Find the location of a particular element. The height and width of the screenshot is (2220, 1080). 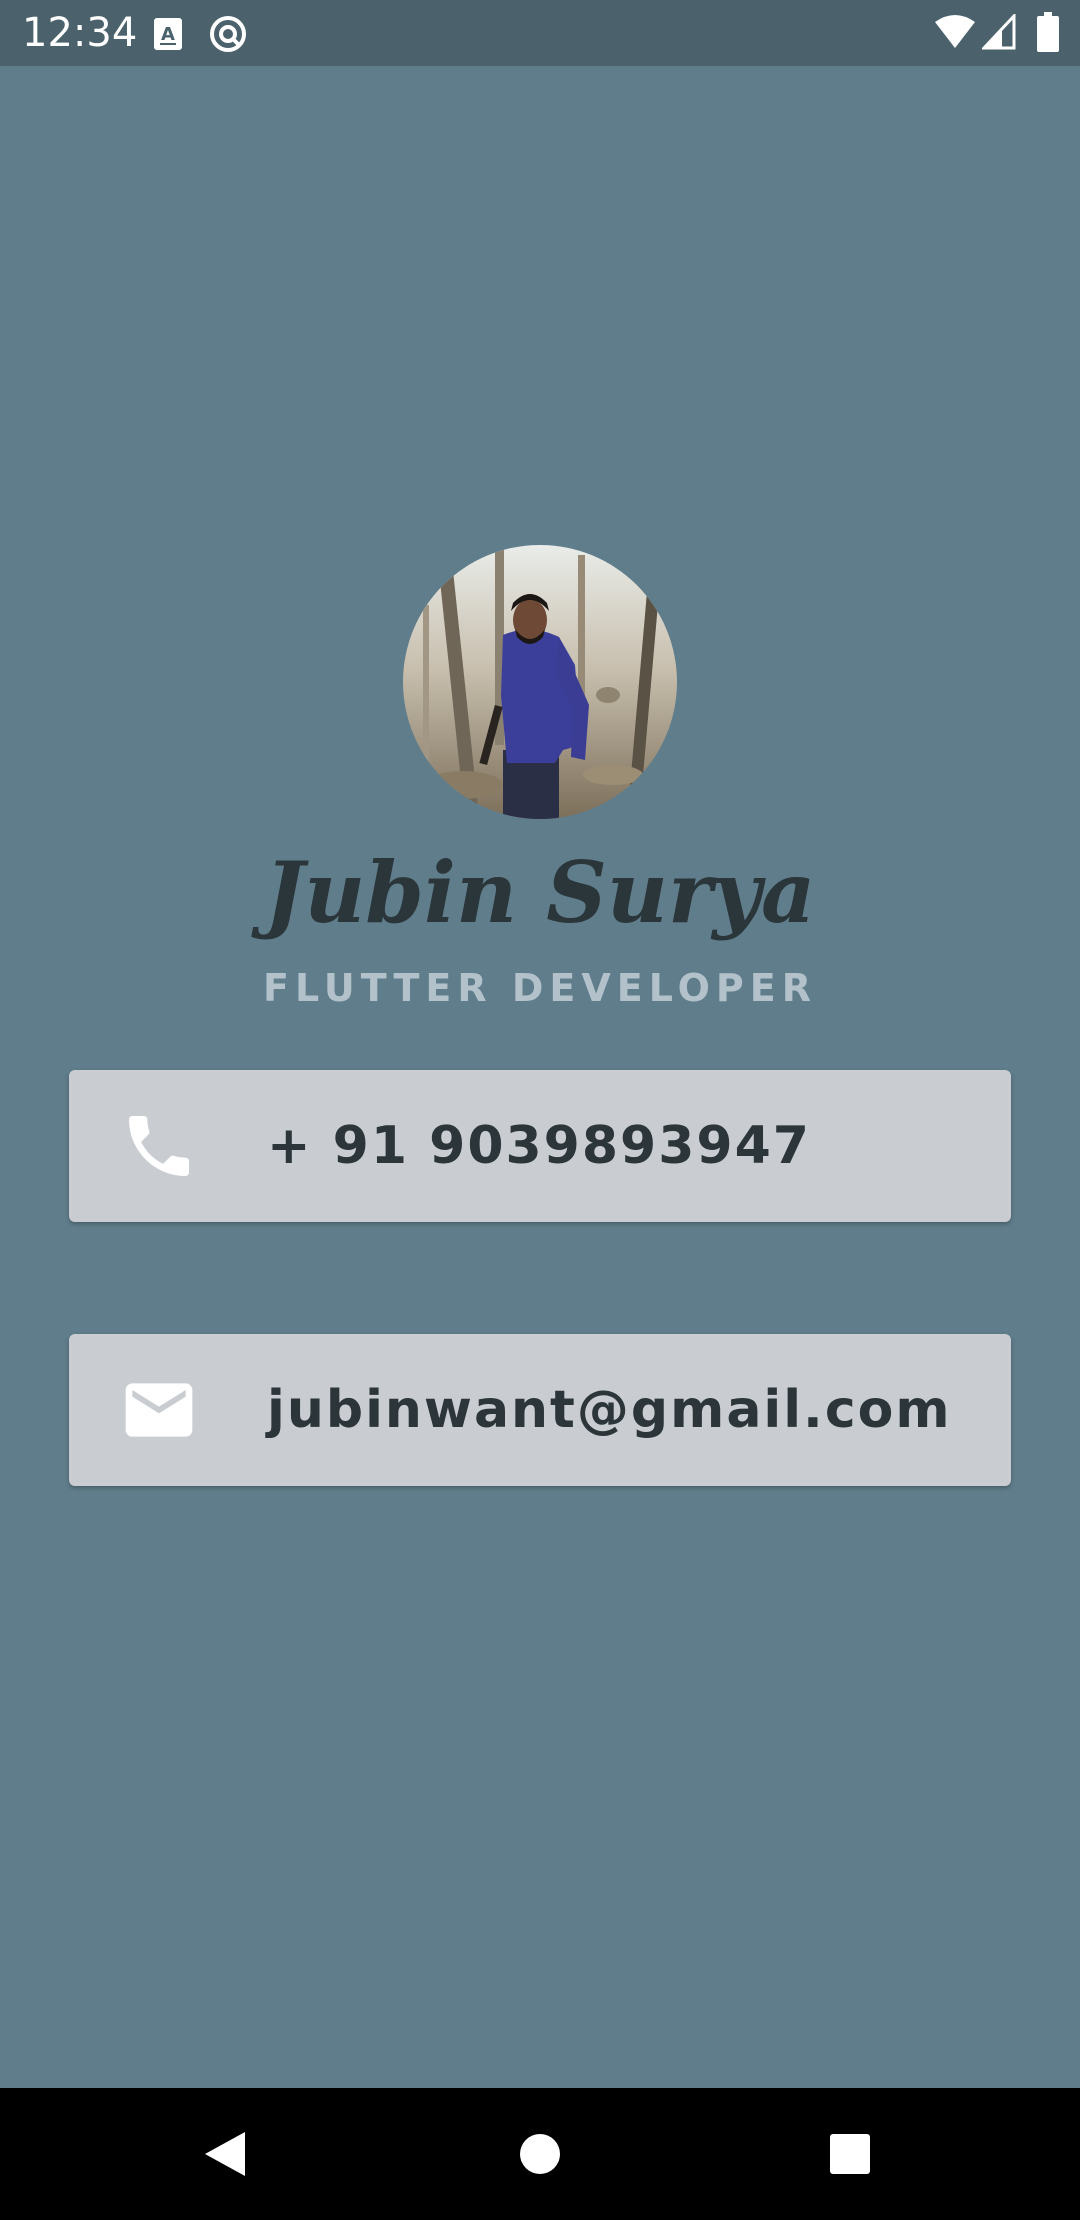

svg-text: A is located at coordinates (168, 34).